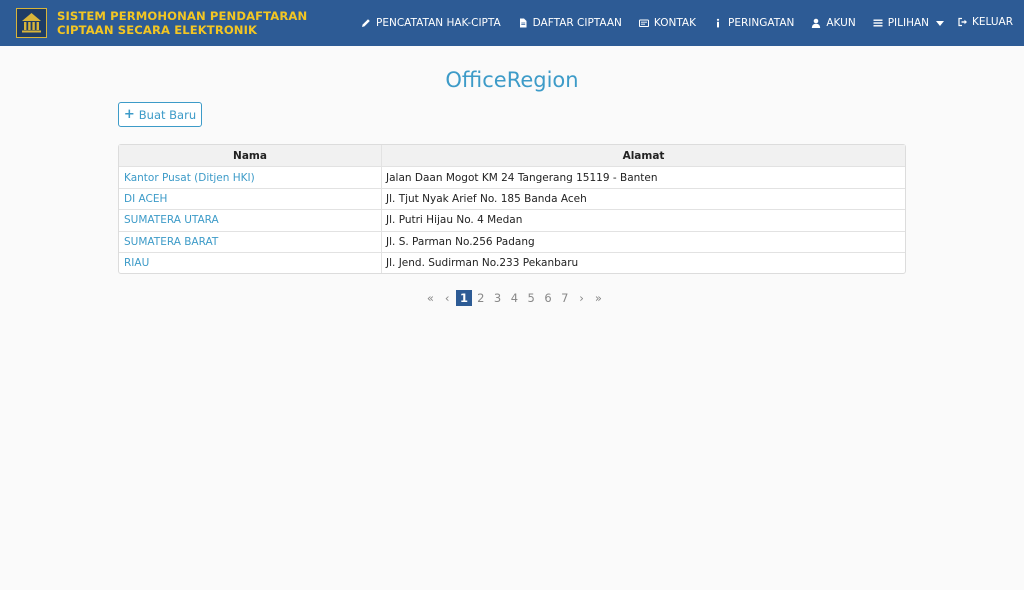 Image resolution: width=1024 pixels, height=590 pixels. I want to click on info-icon, so click(718, 23).